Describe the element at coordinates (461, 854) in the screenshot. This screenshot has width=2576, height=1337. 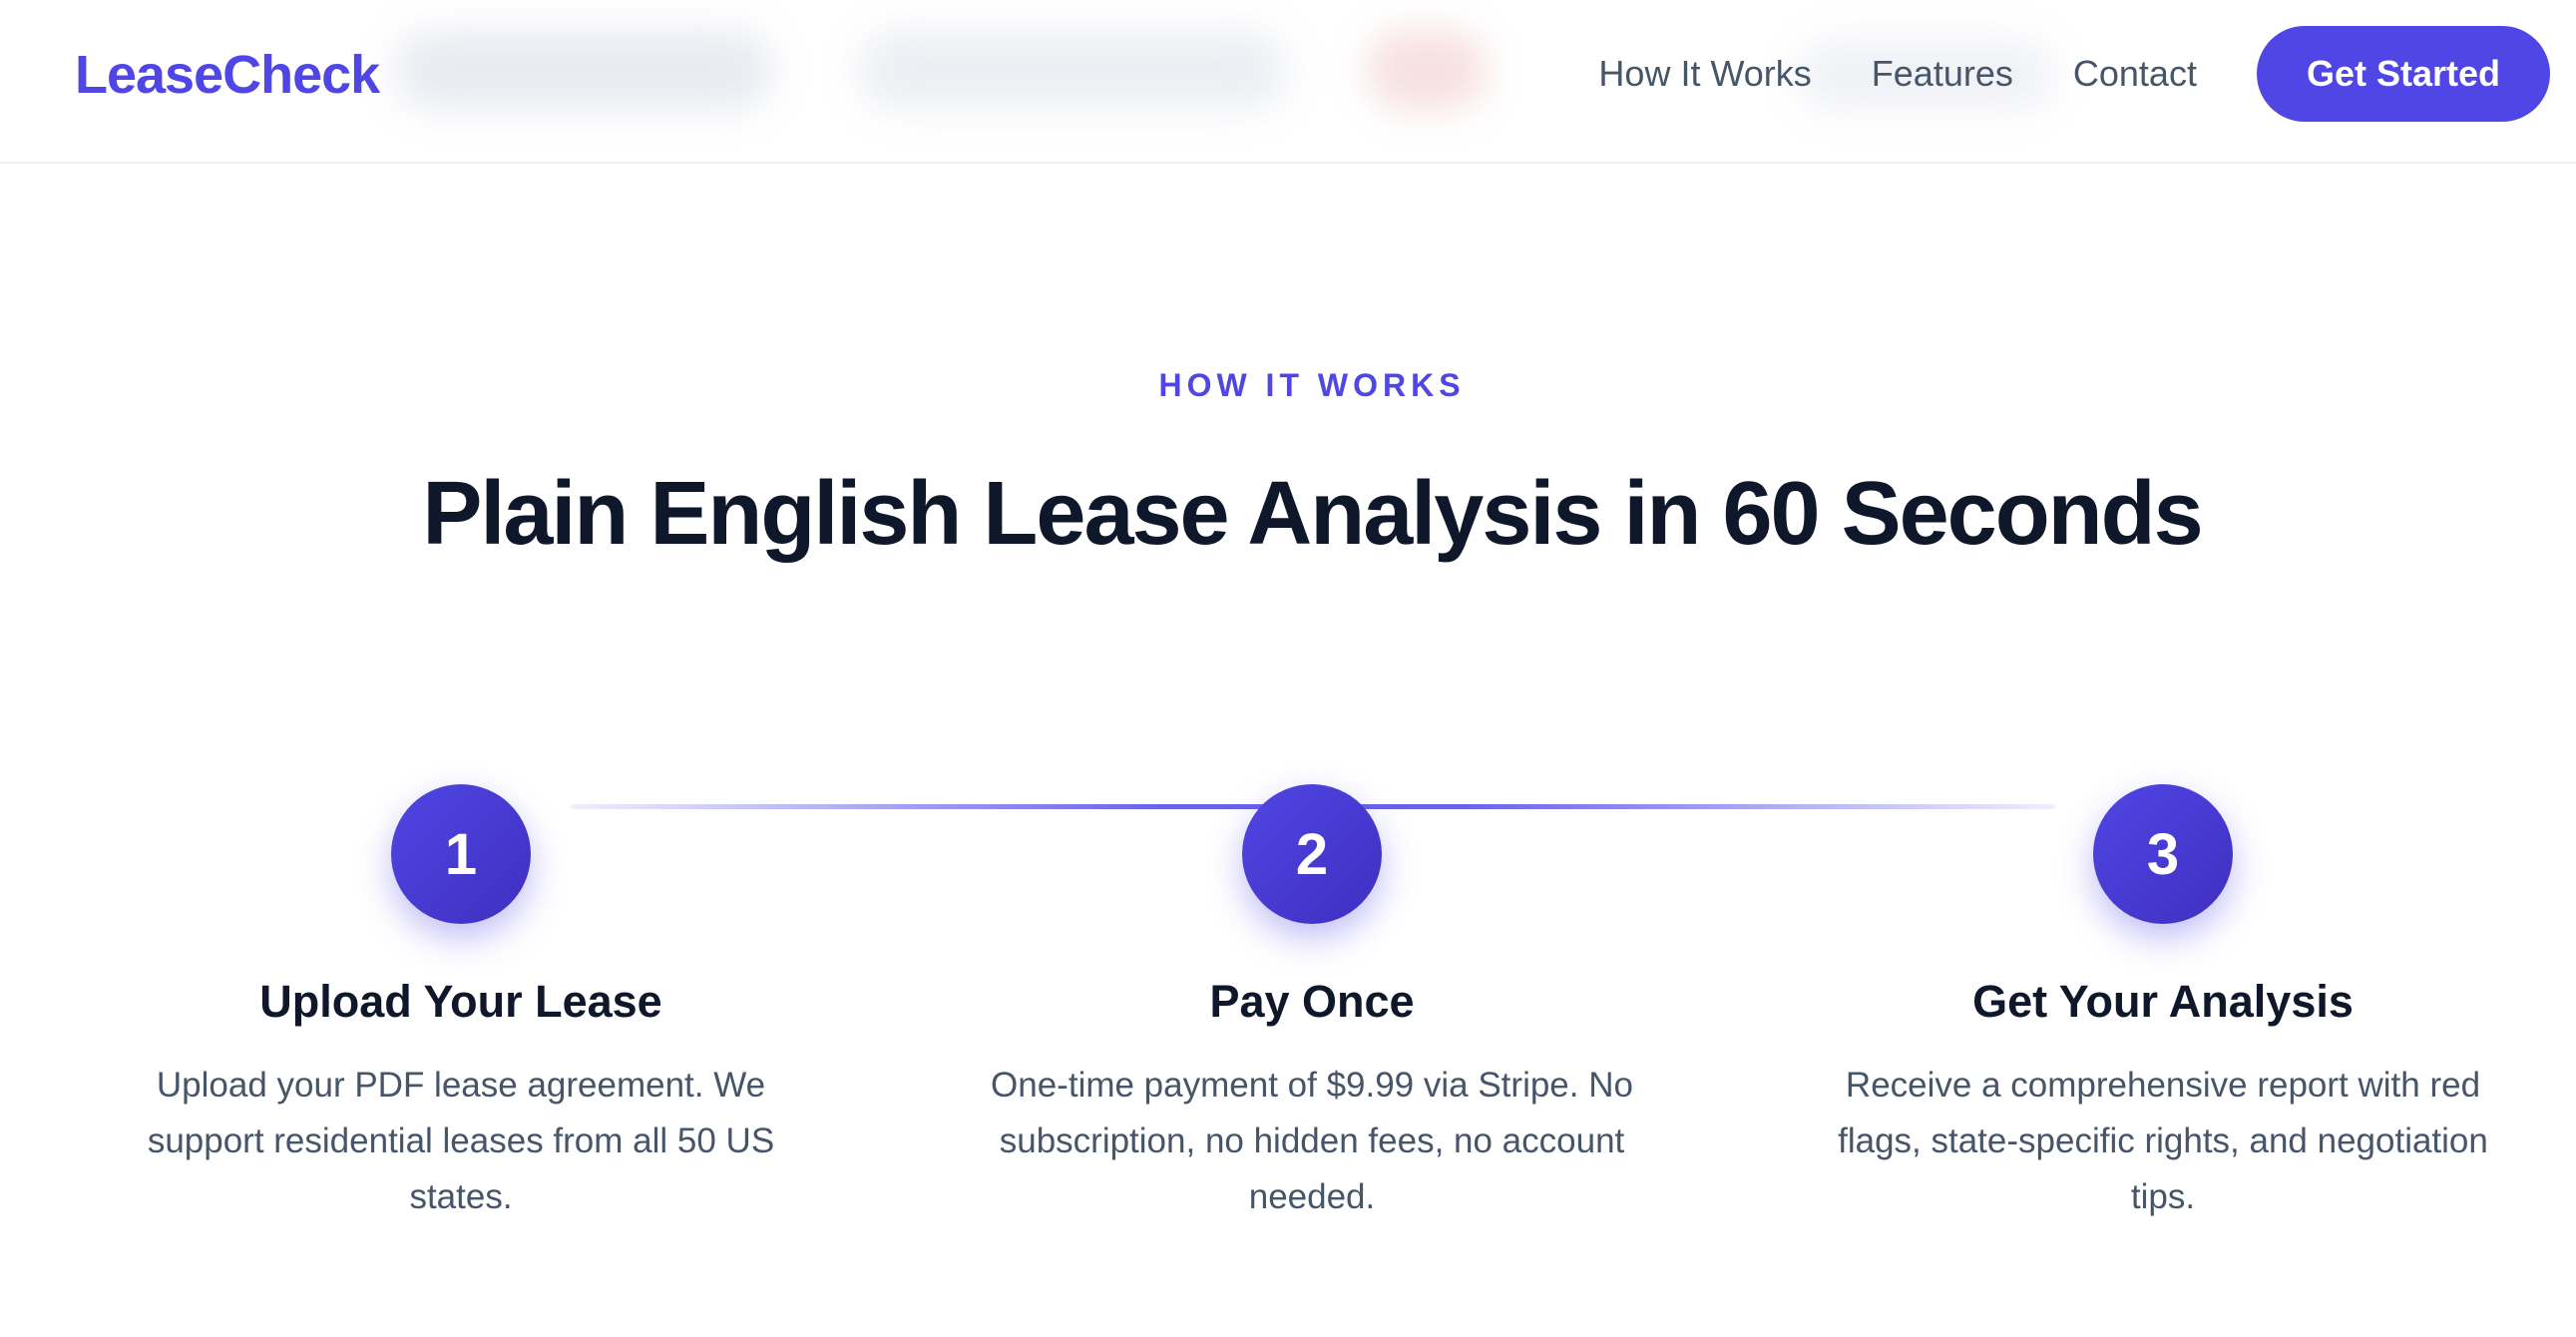
I see `step-number-badge: 1` at that location.